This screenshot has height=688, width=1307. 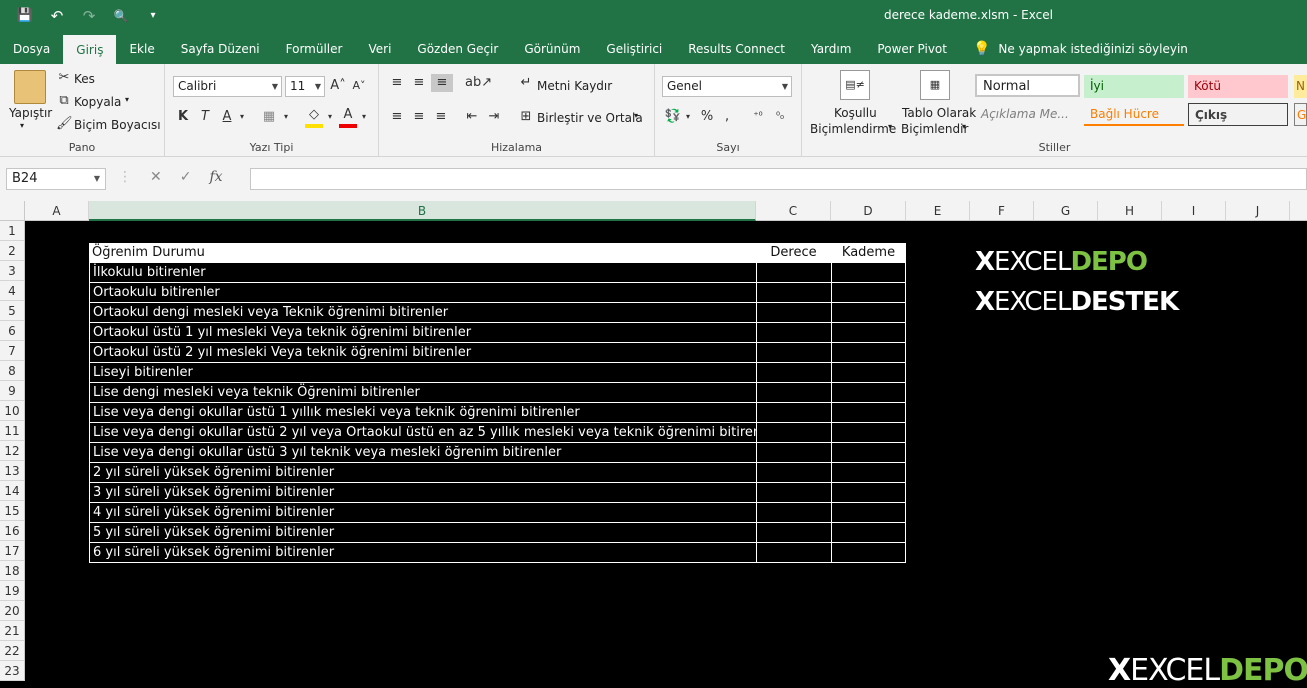 What do you see at coordinates (12, 331) in the screenshot?
I see `row-header: 6` at bounding box center [12, 331].